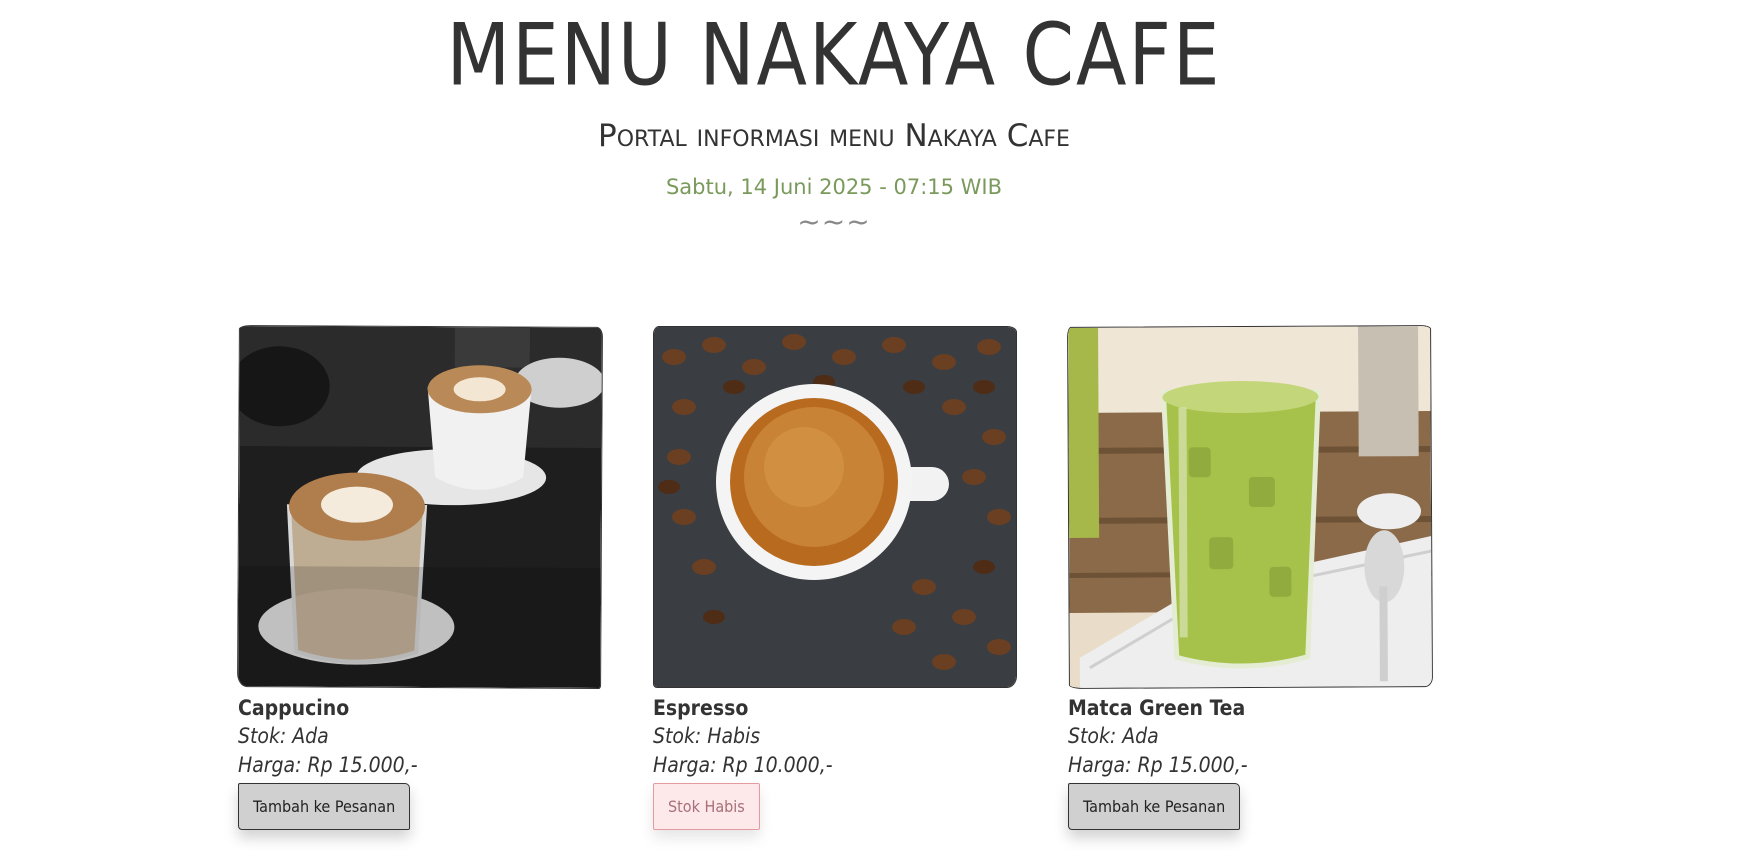 This screenshot has height=866, width=1737. What do you see at coordinates (707, 736) in the screenshot?
I see `item-stock-status: Stok: Habis` at bounding box center [707, 736].